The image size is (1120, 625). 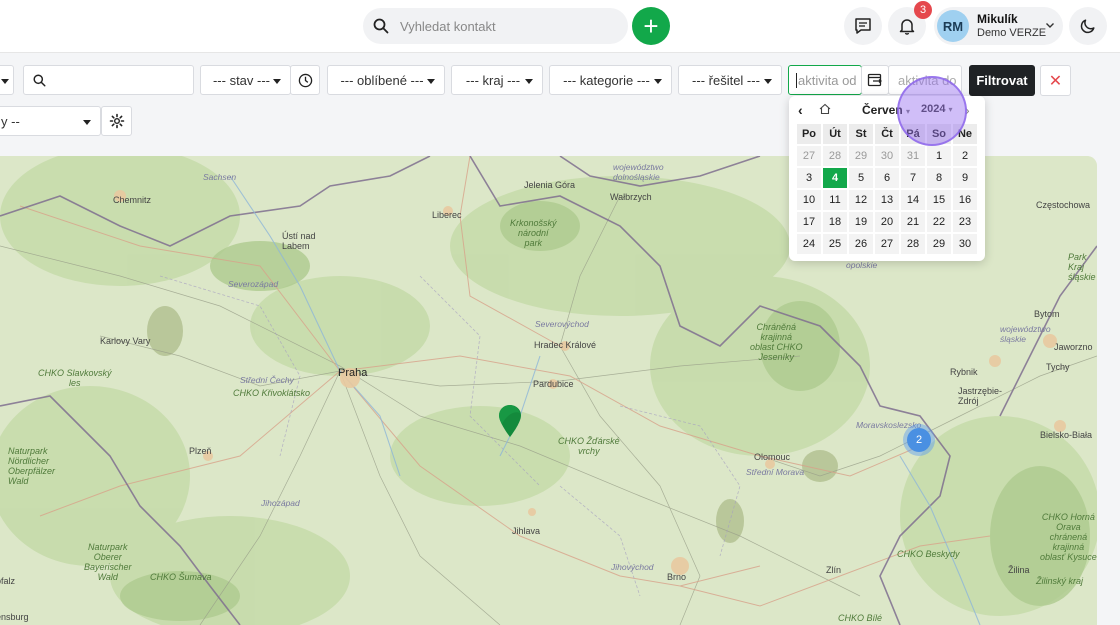 I want to click on calendar-day: 21, so click(x=913, y=222).